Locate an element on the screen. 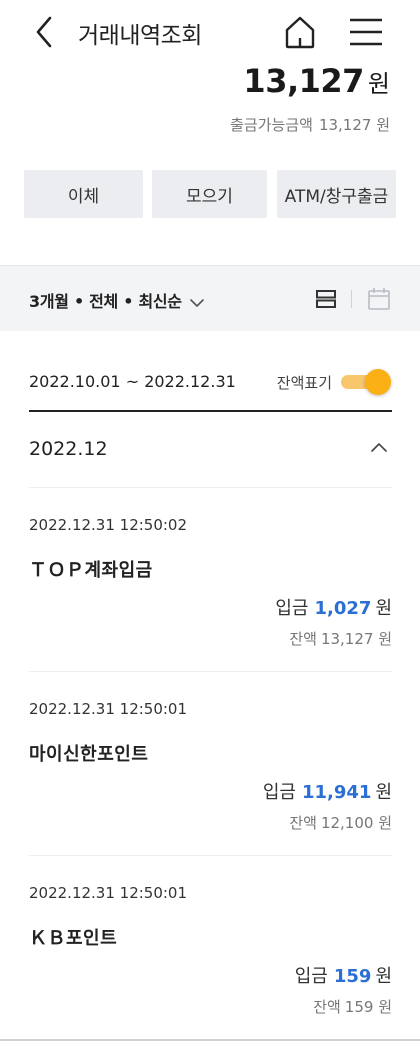  month-label: 2022.12 is located at coordinates (68, 449).